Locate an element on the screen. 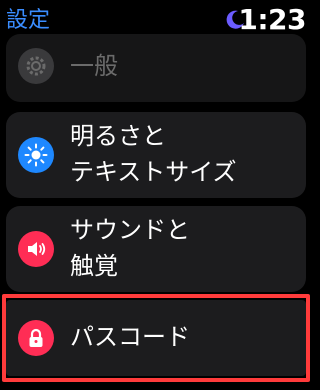  clock-time: 1:23 is located at coordinates (272, 19).